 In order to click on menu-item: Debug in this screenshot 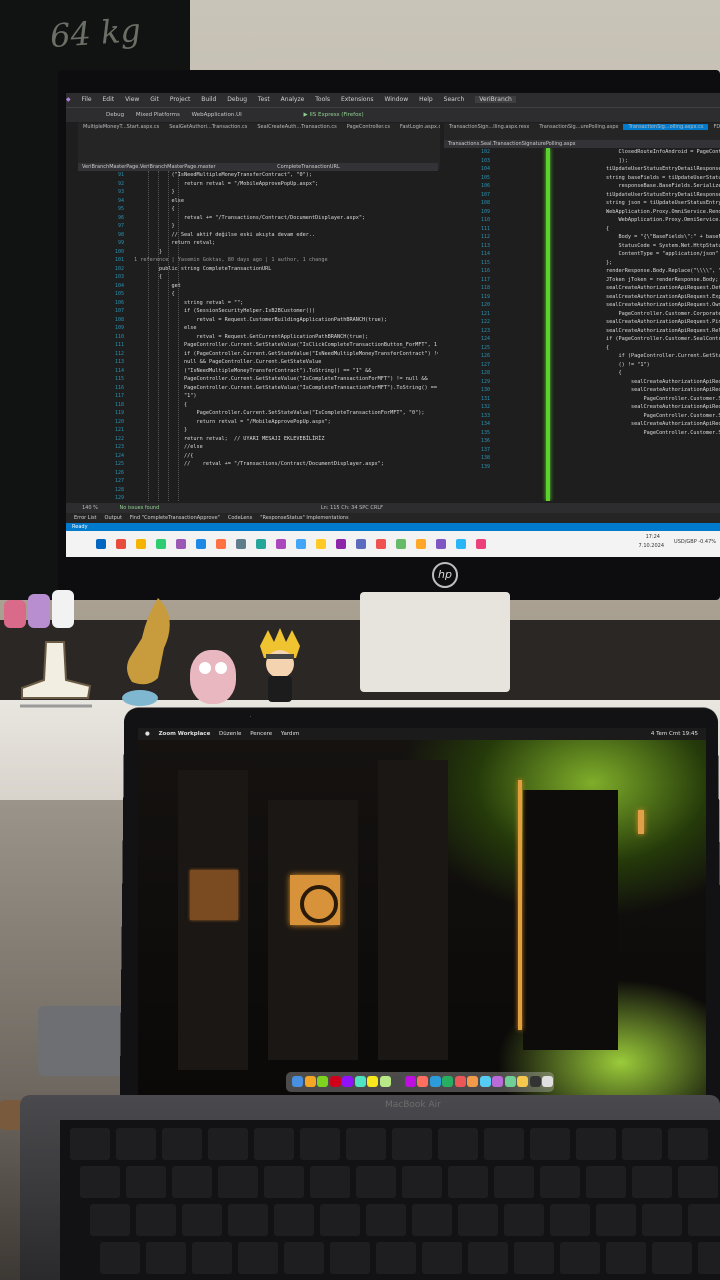, I will do `click(237, 99)`.